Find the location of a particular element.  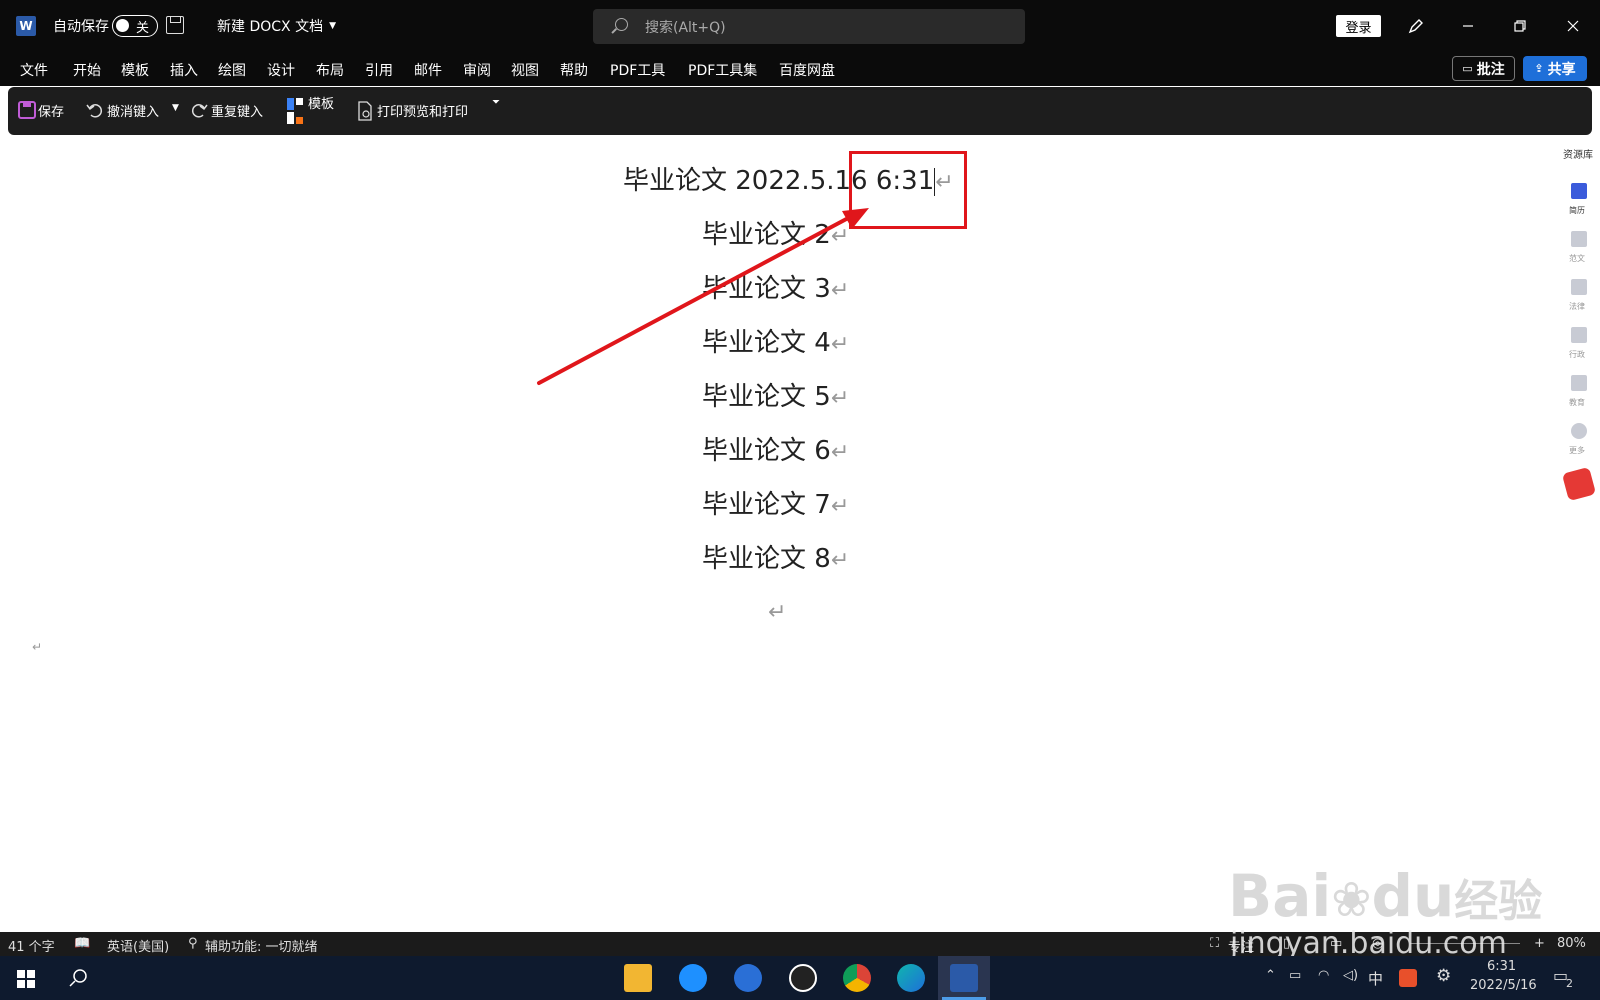

undo-dropdown-icon: ▼ is located at coordinates (175, 108).